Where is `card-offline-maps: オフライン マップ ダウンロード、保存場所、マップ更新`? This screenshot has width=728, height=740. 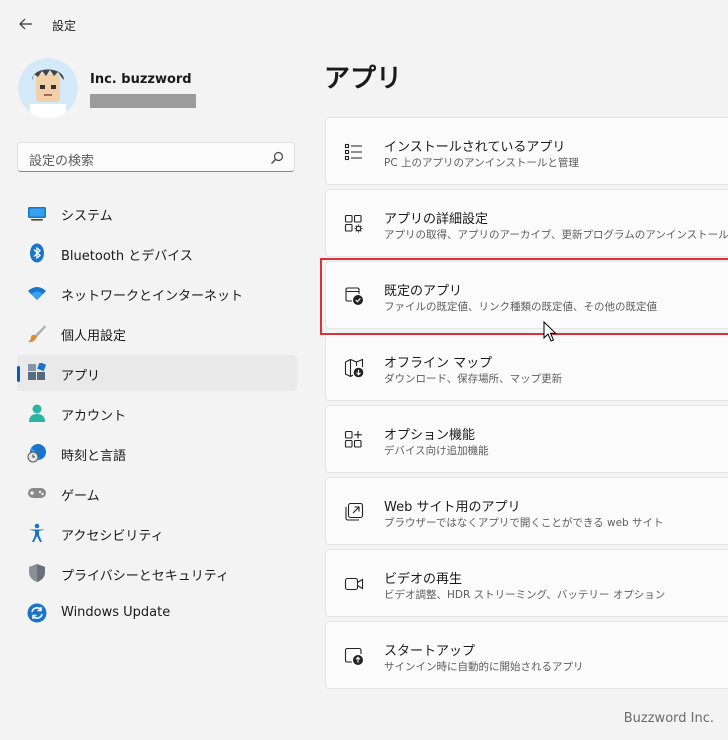
card-offline-maps: オフライン マップ ダウンロード、保存場所、マップ更新 is located at coordinates (526, 367).